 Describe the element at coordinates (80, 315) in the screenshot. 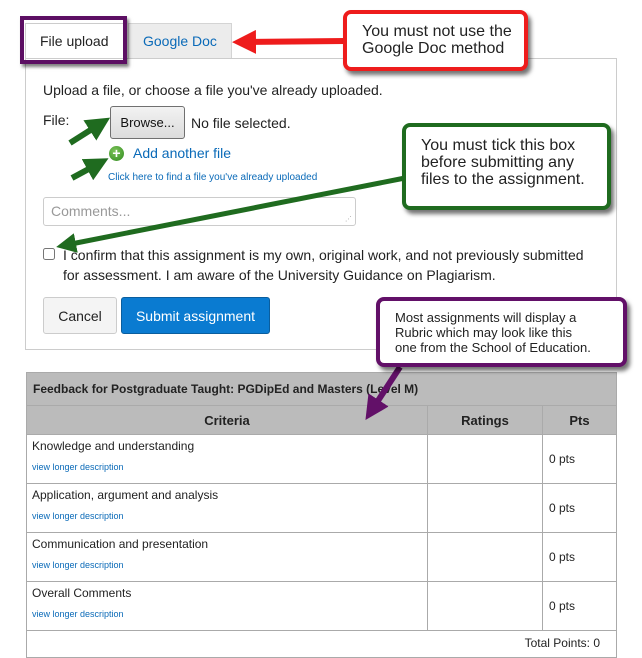

I see `cancel-button: Cancel` at that location.